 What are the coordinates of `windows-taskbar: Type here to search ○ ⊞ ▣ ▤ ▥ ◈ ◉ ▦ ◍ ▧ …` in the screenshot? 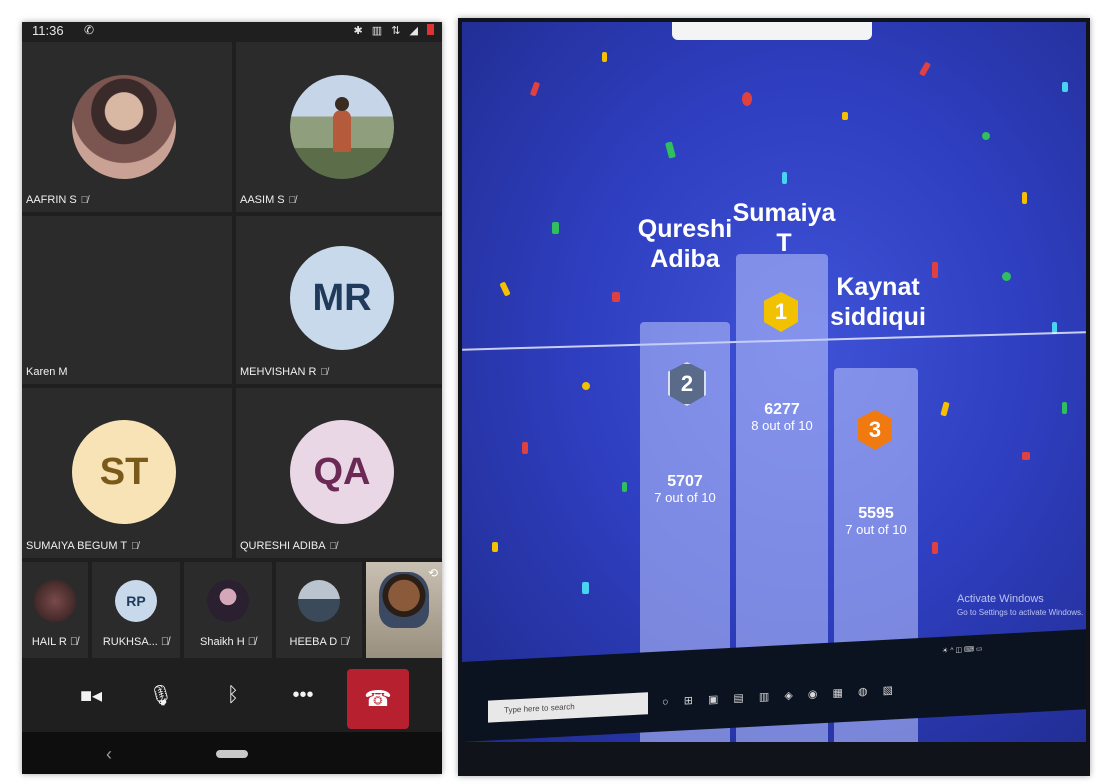 It's located at (774, 685).